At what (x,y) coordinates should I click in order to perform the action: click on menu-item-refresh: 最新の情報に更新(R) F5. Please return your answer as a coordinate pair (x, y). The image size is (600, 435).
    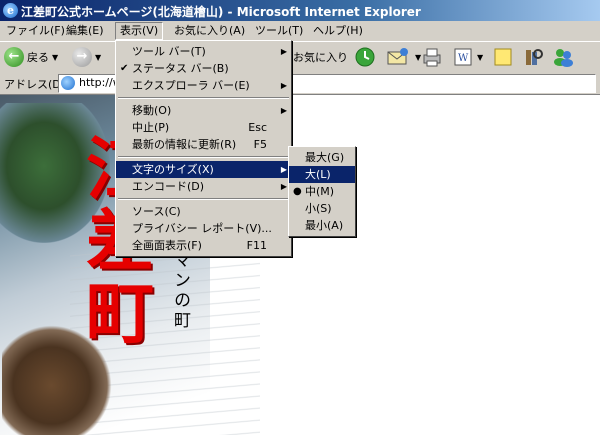
    Looking at the image, I should click on (203, 144).